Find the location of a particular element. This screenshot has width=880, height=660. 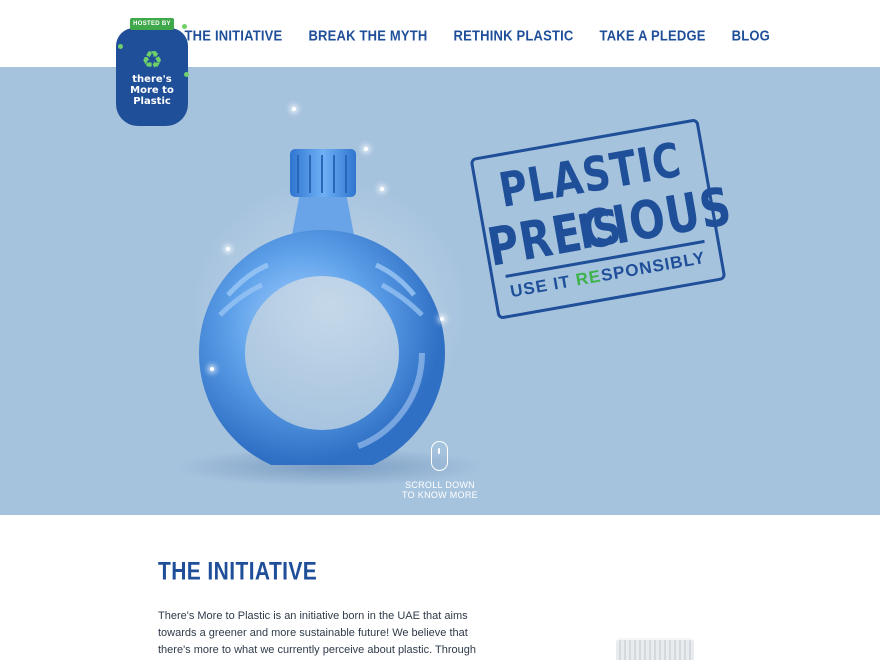

recycle-icon: ♻ is located at coordinates (152, 60).